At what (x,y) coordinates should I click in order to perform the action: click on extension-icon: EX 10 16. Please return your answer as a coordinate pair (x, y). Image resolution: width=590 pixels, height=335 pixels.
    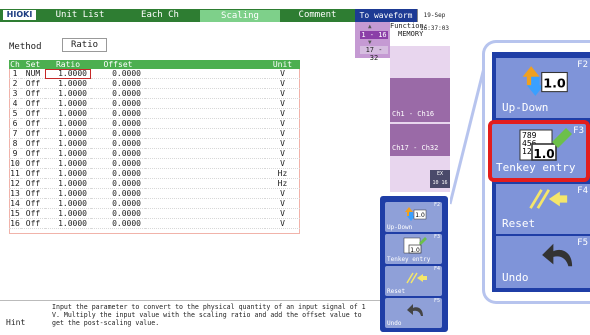
    Looking at the image, I should click on (440, 179).